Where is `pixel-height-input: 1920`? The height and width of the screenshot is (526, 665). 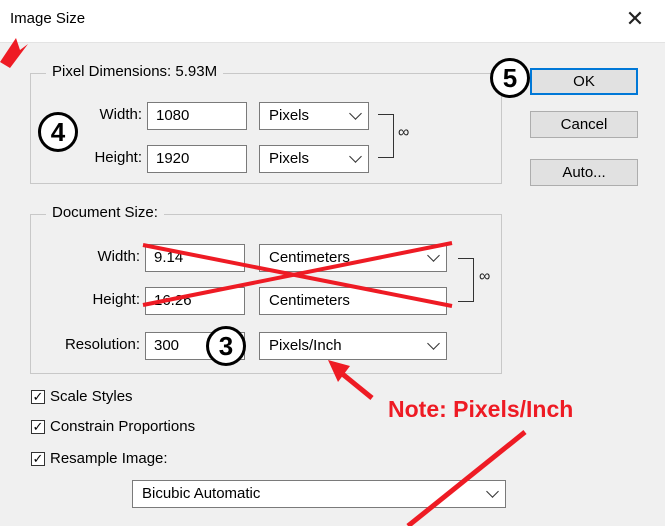
pixel-height-input: 1920 is located at coordinates (197, 159).